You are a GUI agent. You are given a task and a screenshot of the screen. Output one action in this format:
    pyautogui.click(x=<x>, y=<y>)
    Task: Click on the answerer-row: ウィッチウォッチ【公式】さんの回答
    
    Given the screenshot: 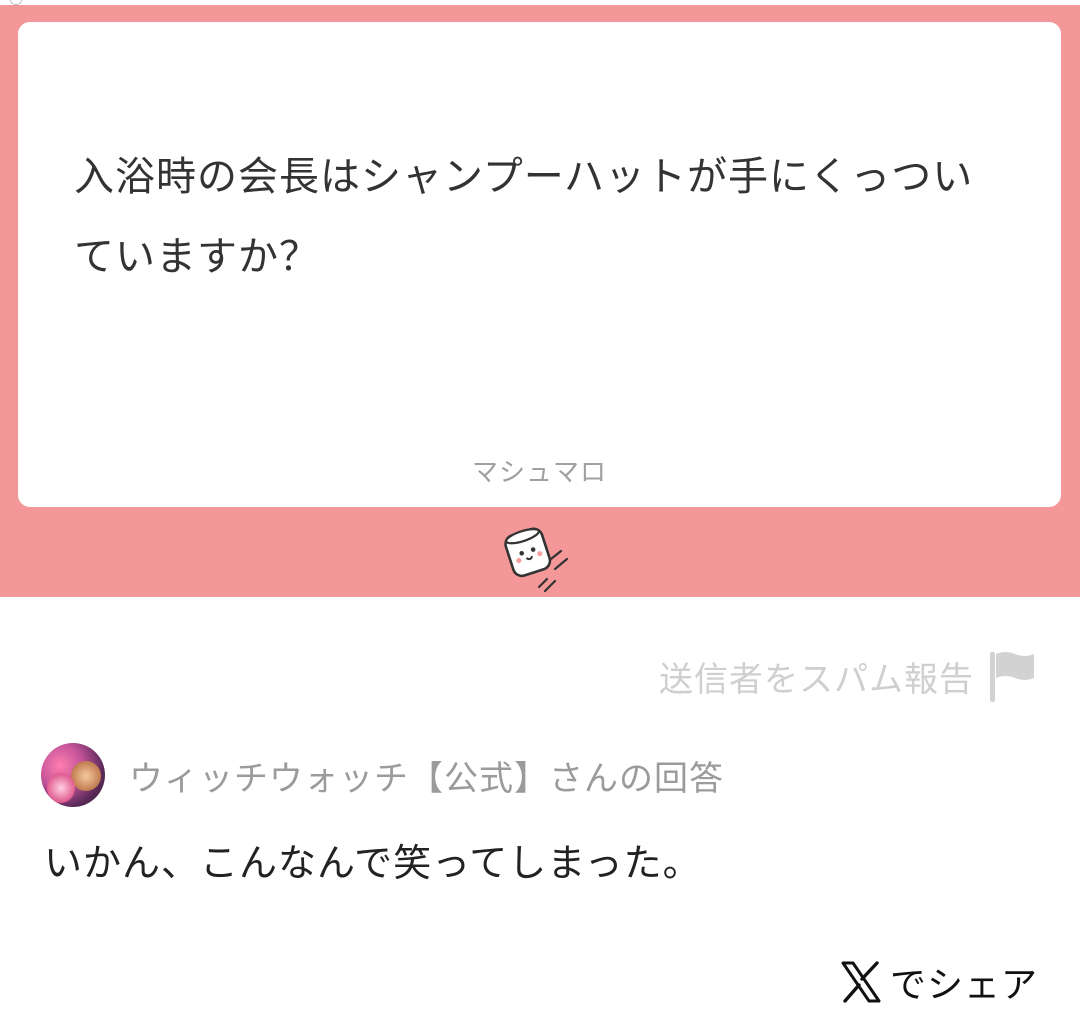 What is the action you would take?
    pyautogui.click(x=382, y=775)
    